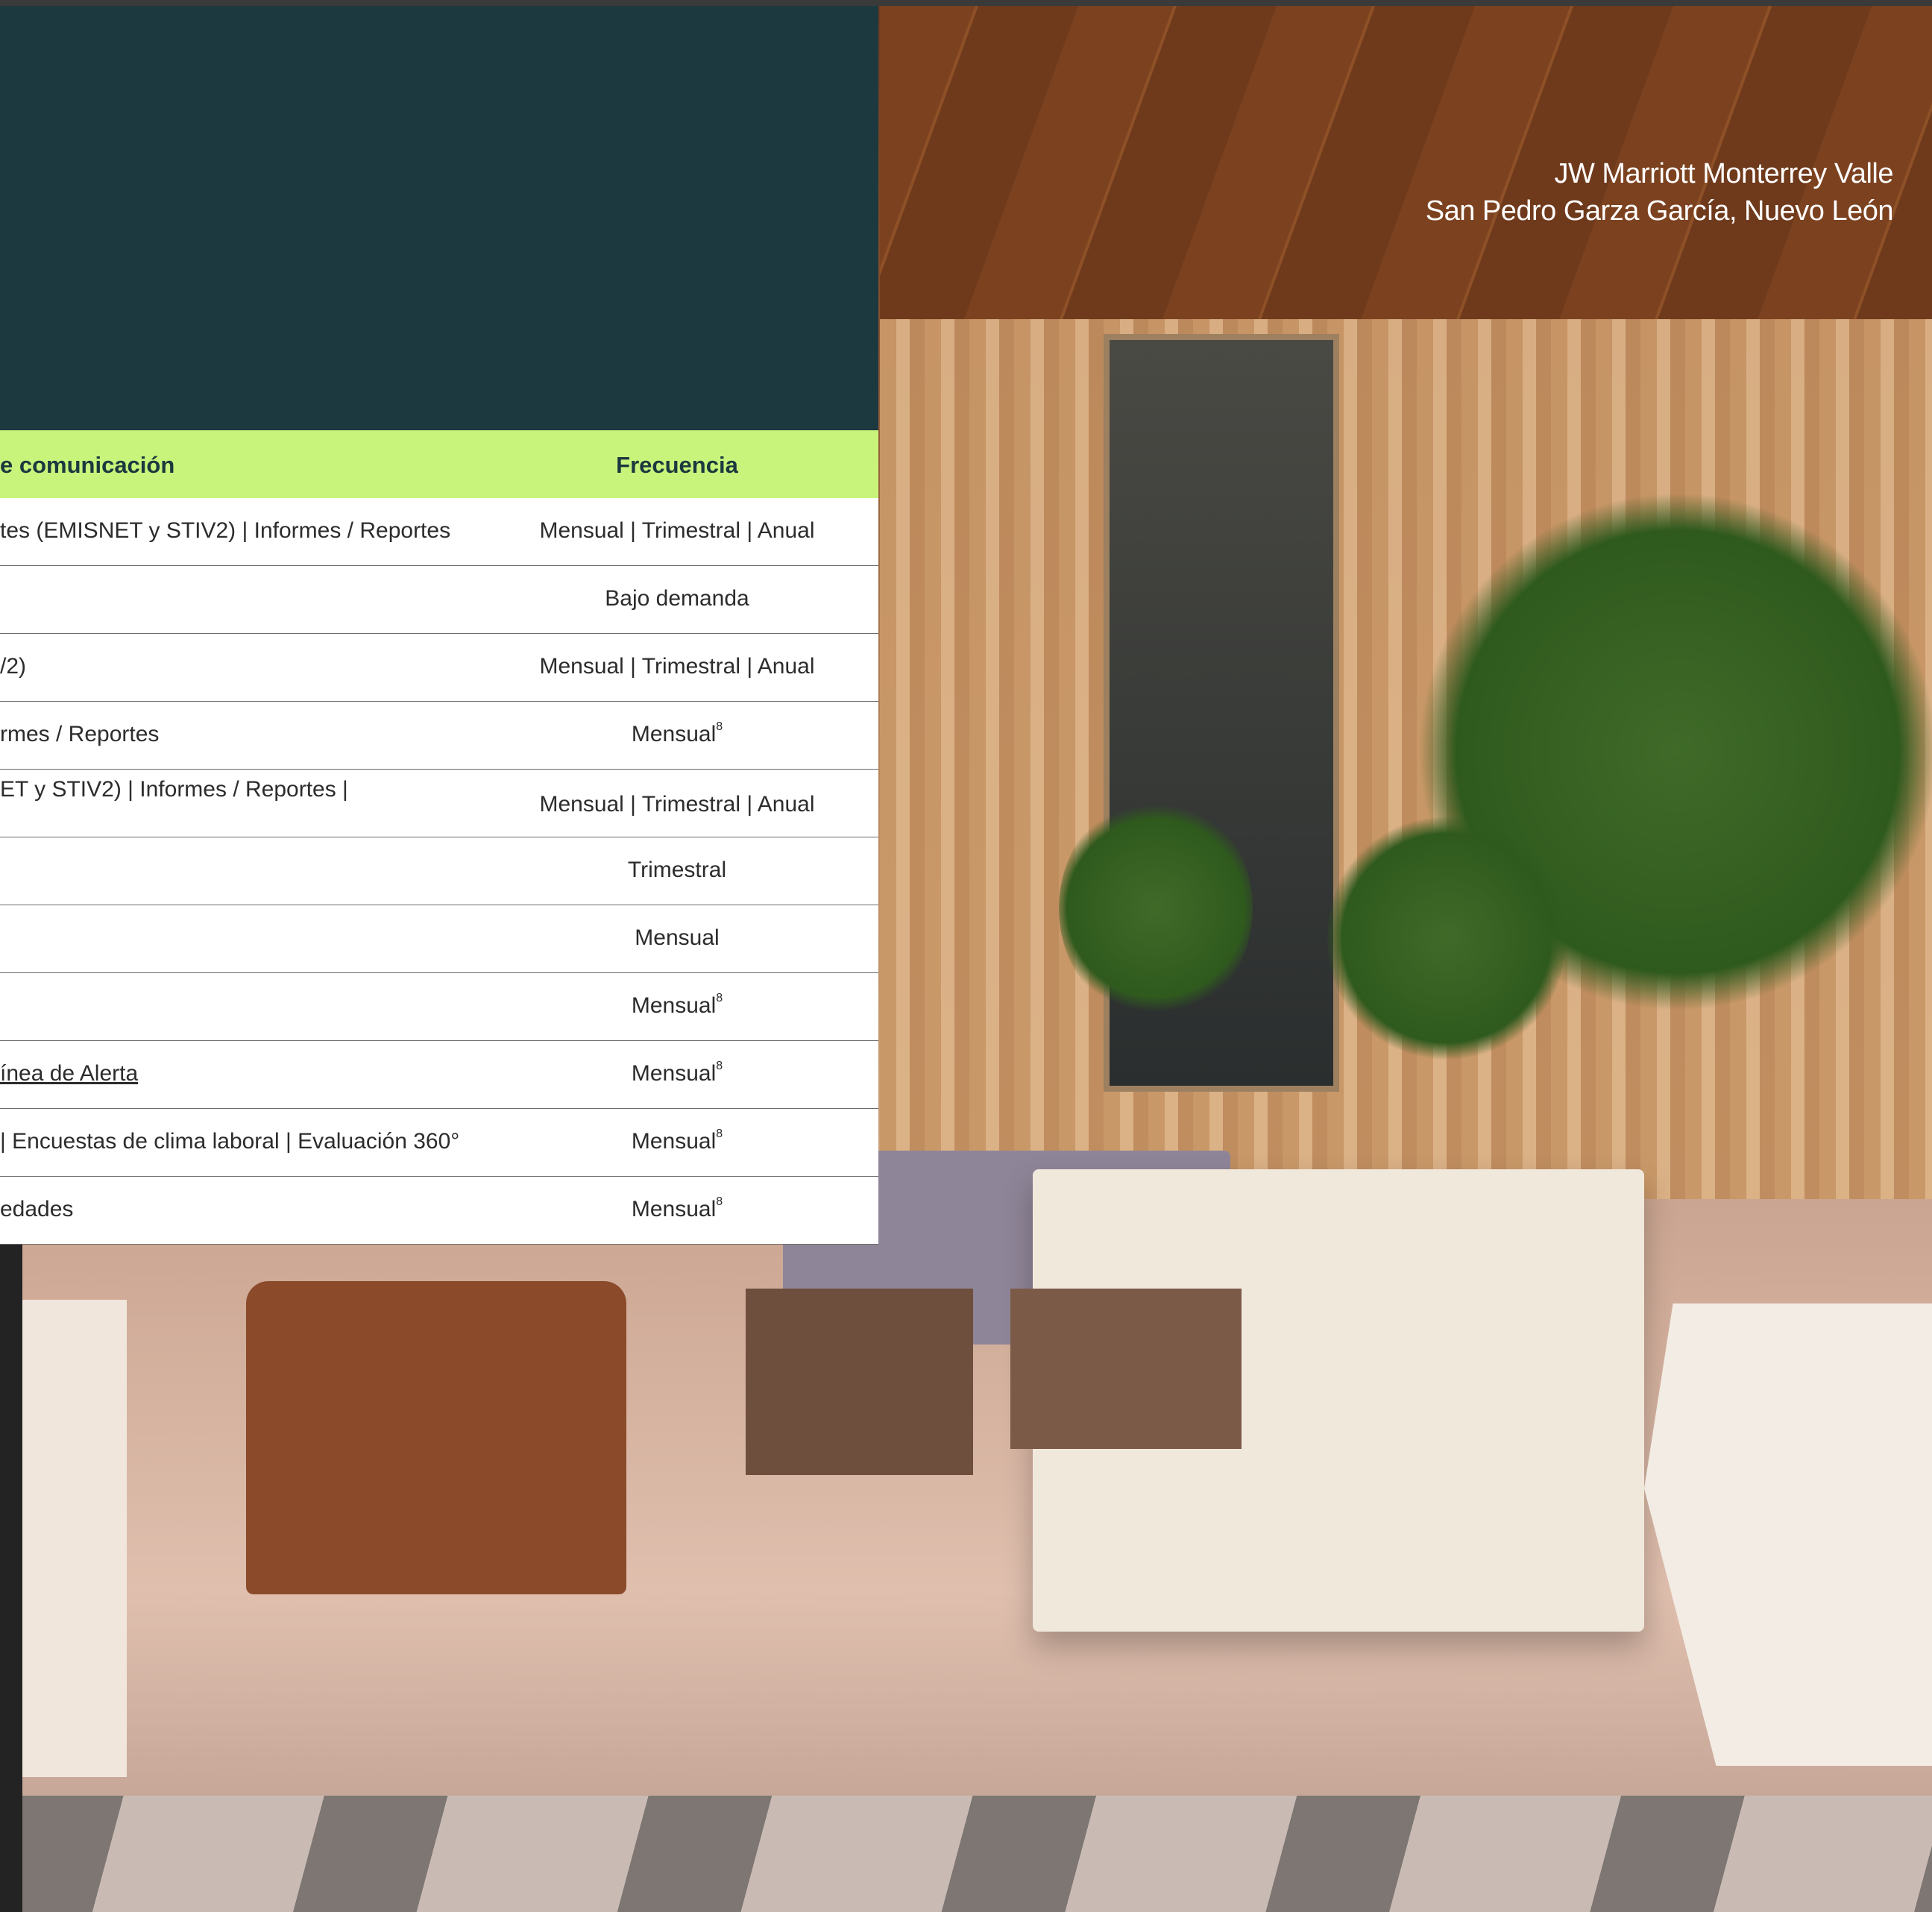 This screenshot has width=1932, height=1912. What do you see at coordinates (75, 1538) in the screenshot?
I see `white-planter` at bounding box center [75, 1538].